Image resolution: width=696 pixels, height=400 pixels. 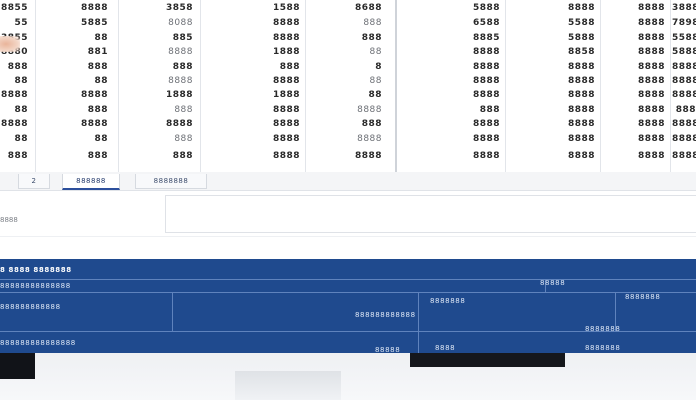 I want to click on table-cell: 8858, so click(x=552, y=53).